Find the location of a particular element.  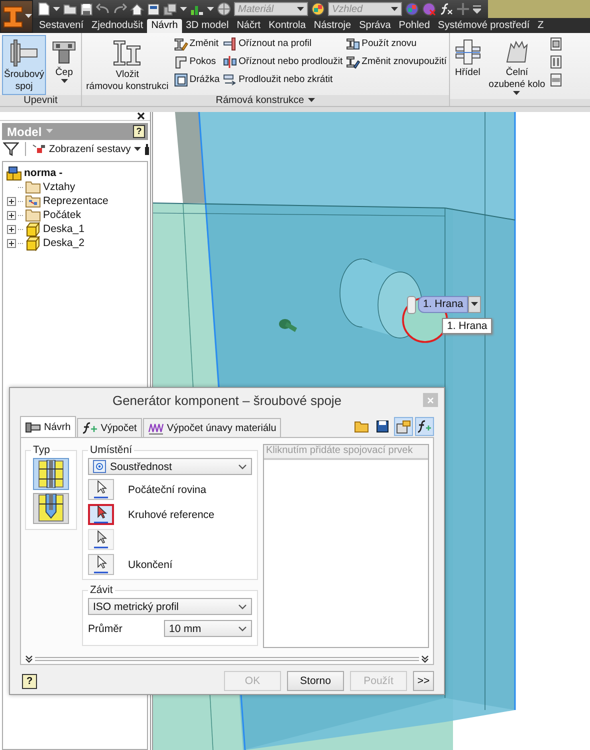

ribbon-button: Čep is located at coordinates (64, 65).